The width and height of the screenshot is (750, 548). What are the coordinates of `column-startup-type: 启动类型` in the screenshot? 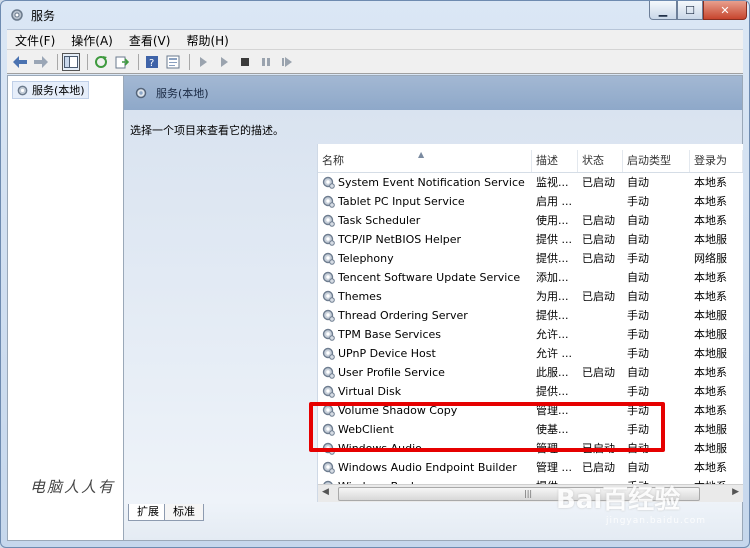 It's located at (656, 161).